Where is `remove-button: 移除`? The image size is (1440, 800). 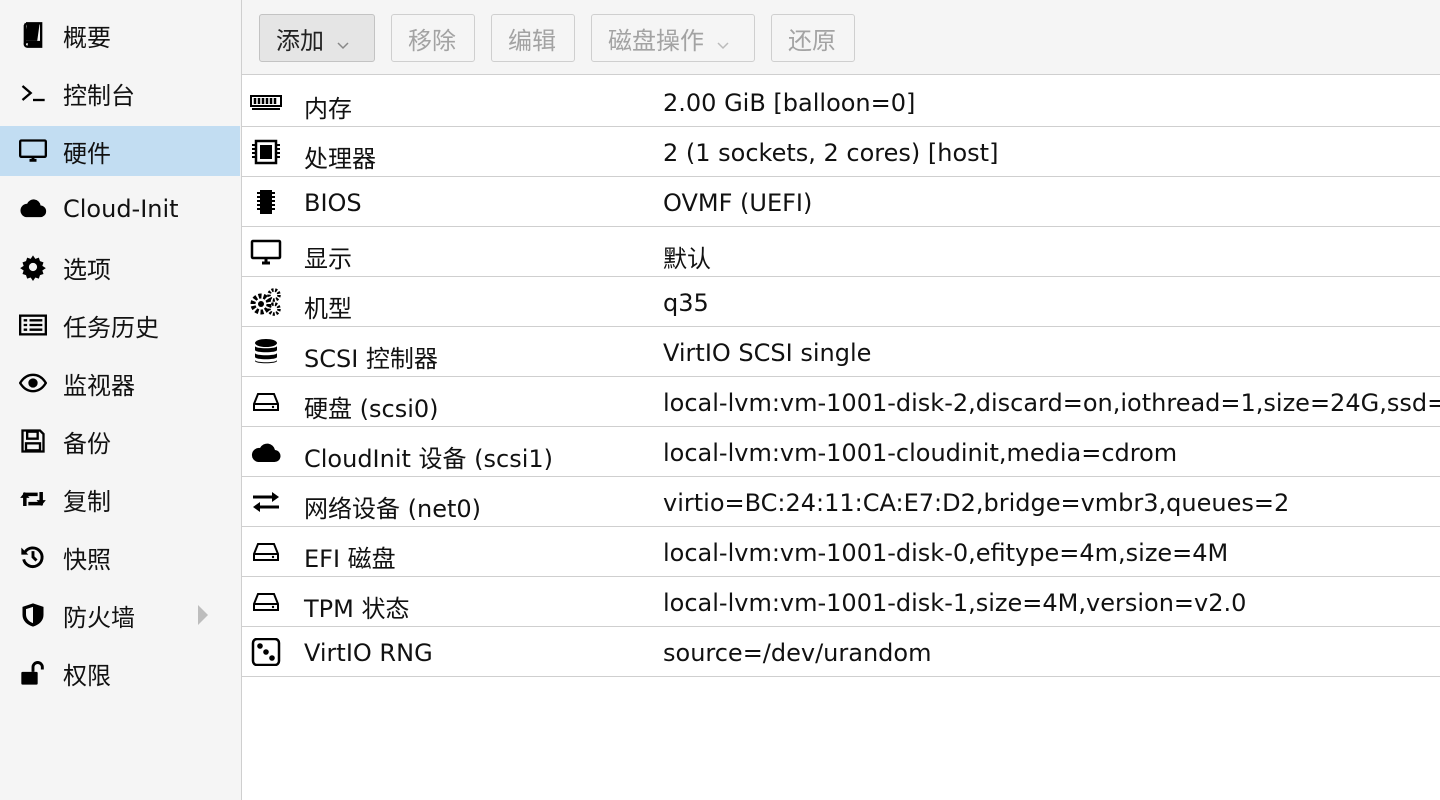 remove-button: 移除 is located at coordinates (433, 38).